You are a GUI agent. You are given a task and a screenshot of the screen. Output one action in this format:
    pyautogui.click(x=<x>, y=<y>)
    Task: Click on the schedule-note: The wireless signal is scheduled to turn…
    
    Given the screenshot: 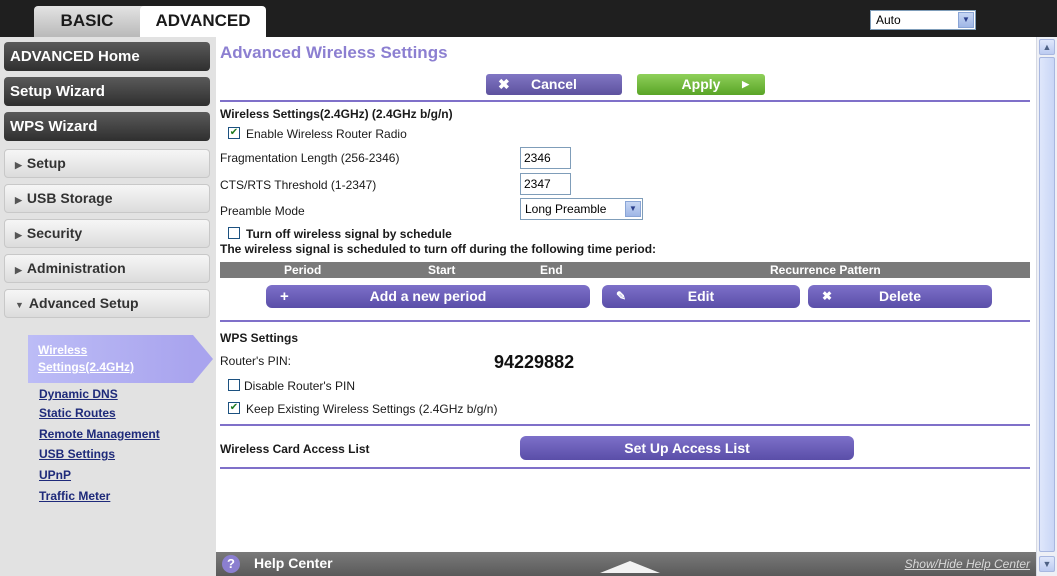 What is the action you would take?
    pyautogui.click(x=438, y=249)
    